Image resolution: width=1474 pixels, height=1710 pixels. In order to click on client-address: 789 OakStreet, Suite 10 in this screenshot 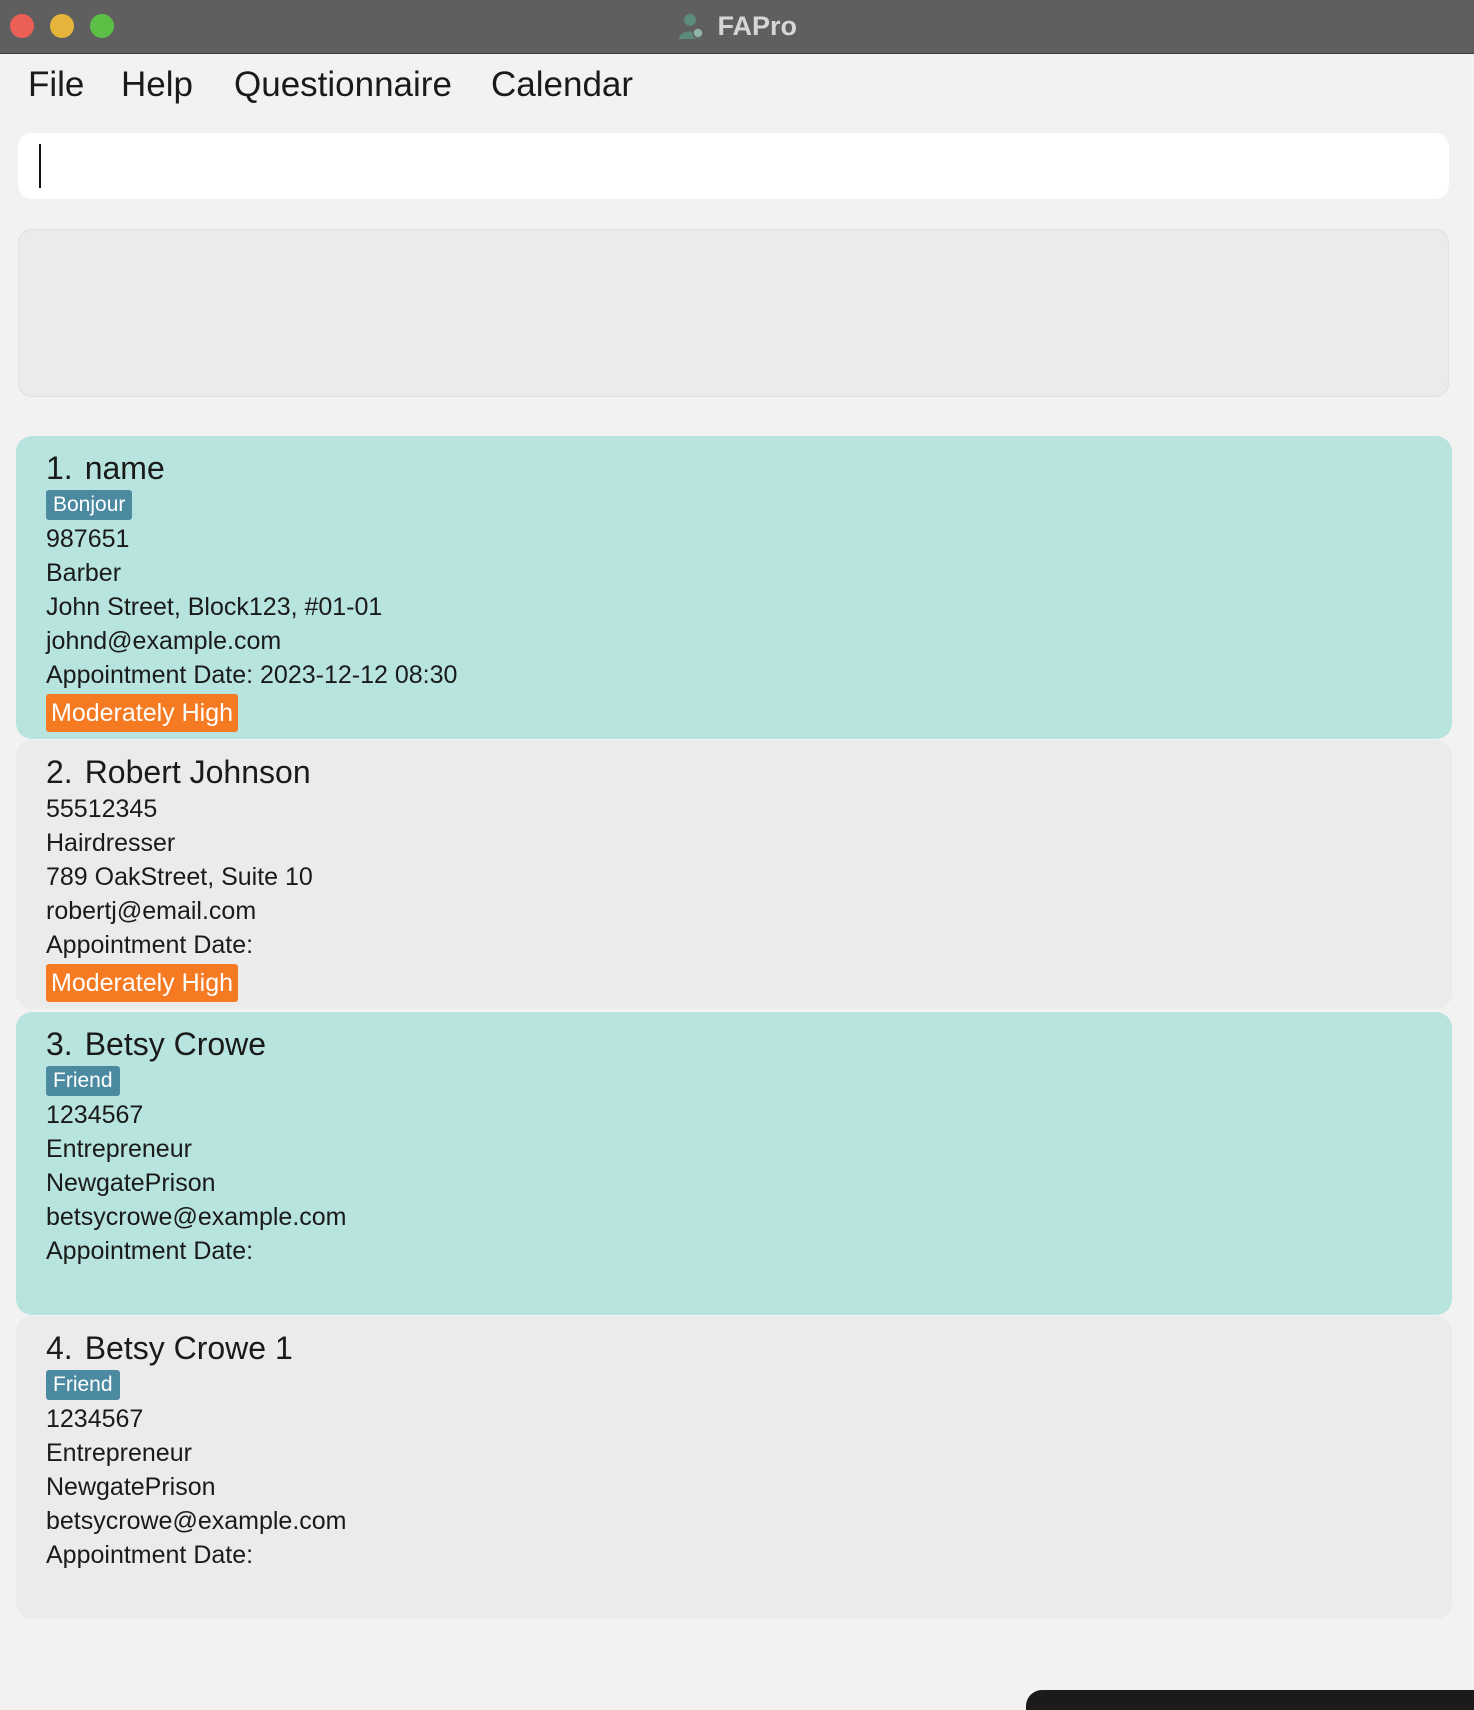, I will do `click(179, 877)`.